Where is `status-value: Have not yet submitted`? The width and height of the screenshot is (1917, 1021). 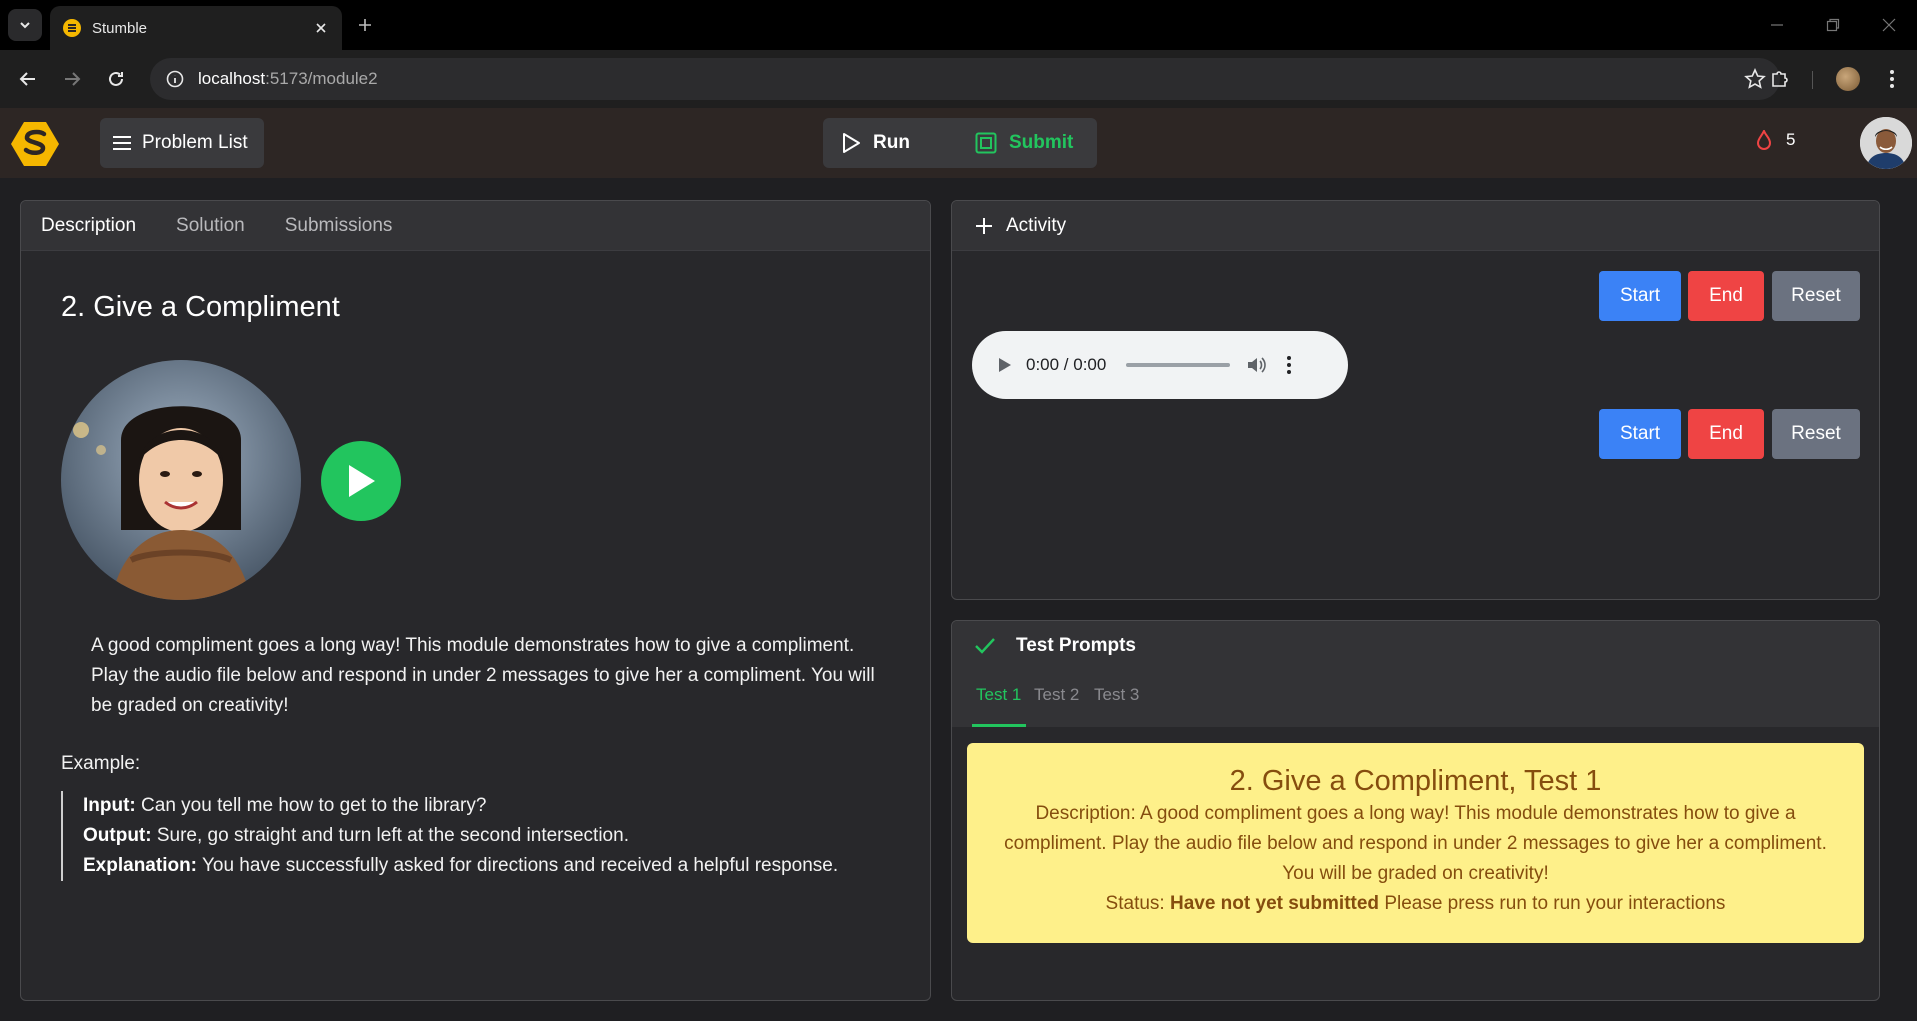 status-value: Have not yet submitted is located at coordinates (1274, 903).